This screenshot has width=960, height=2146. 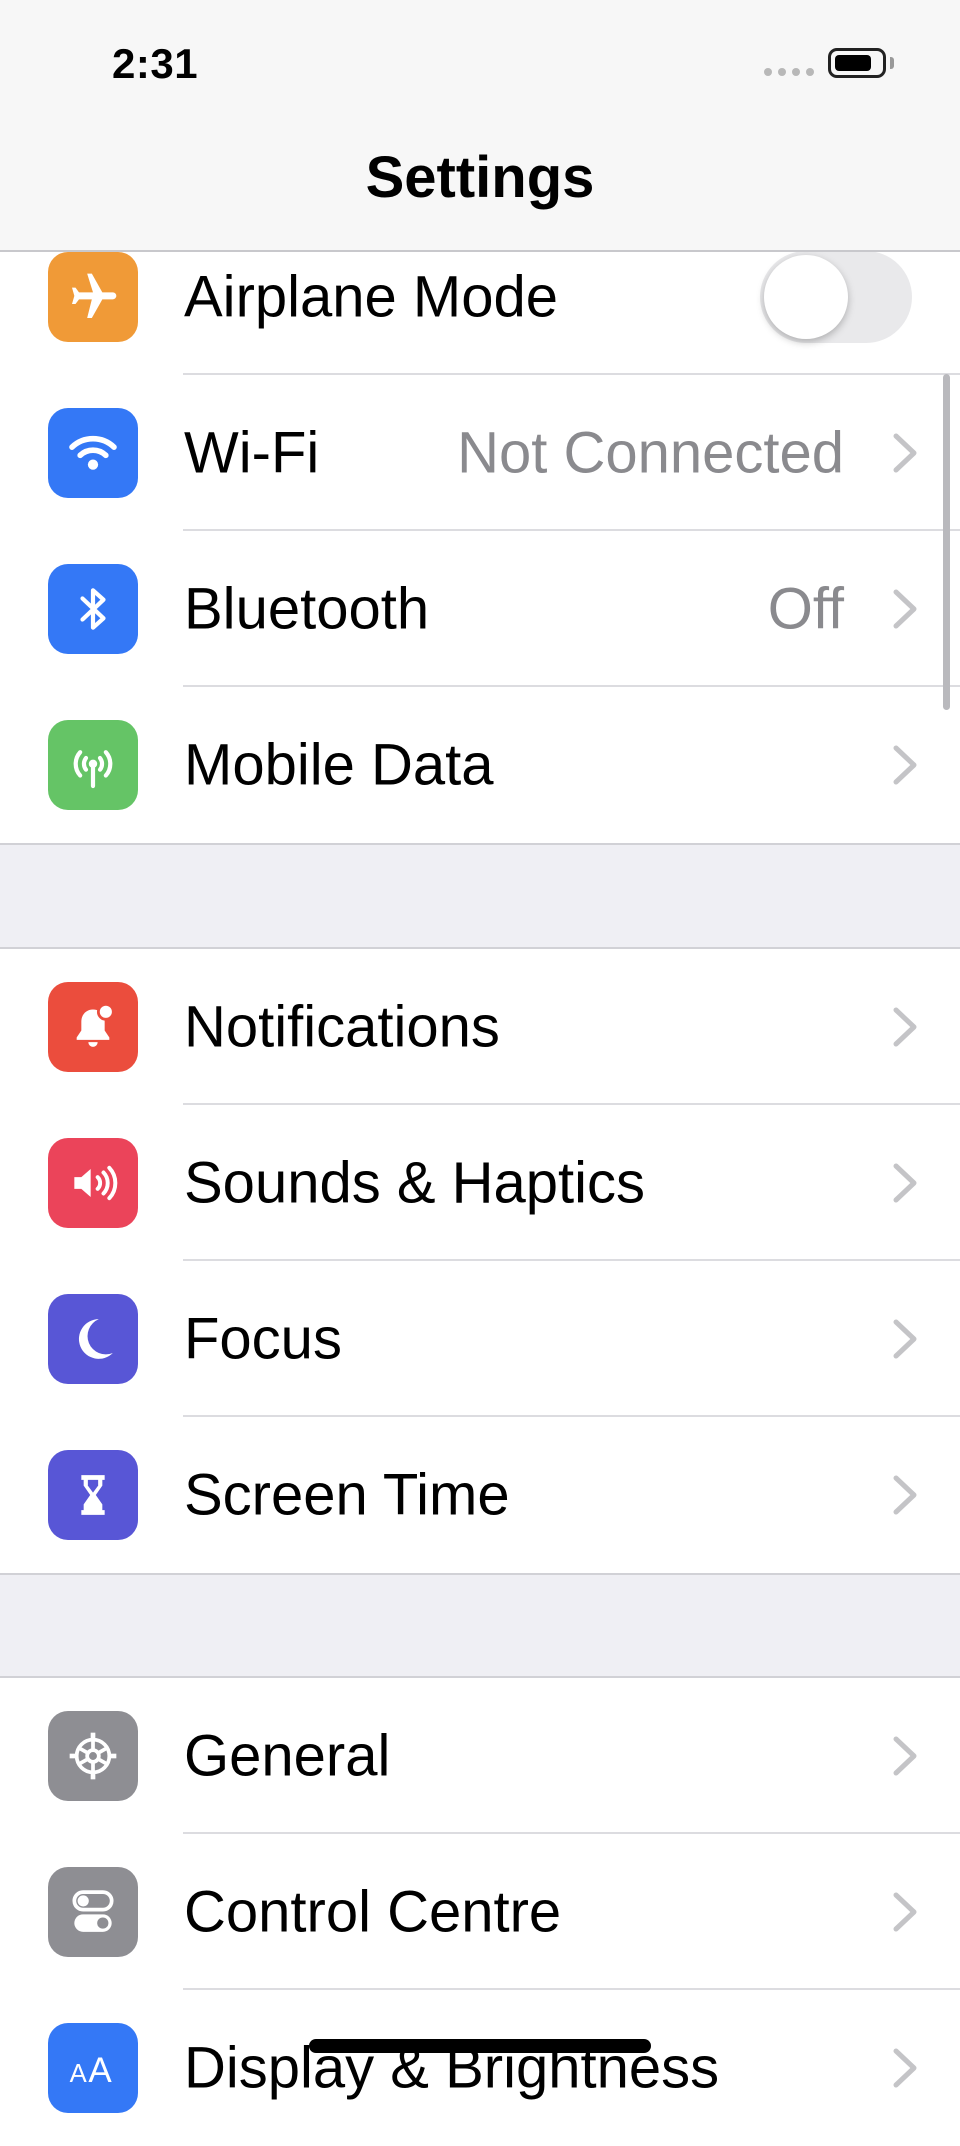 I want to click on settings-row-general: General, so click(x=480, y=1756).